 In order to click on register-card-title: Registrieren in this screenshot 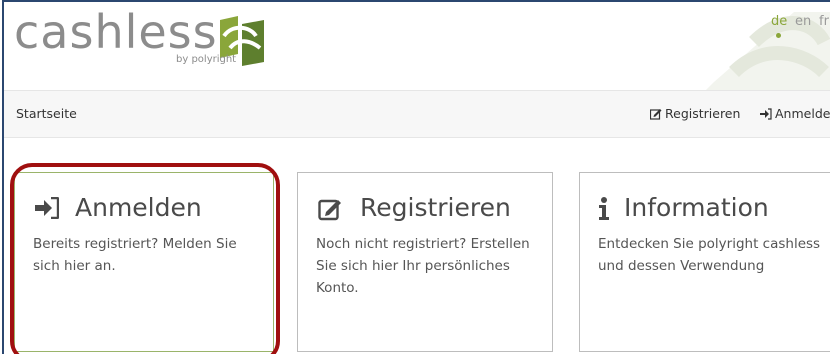, I will do `click(435, 207)`.